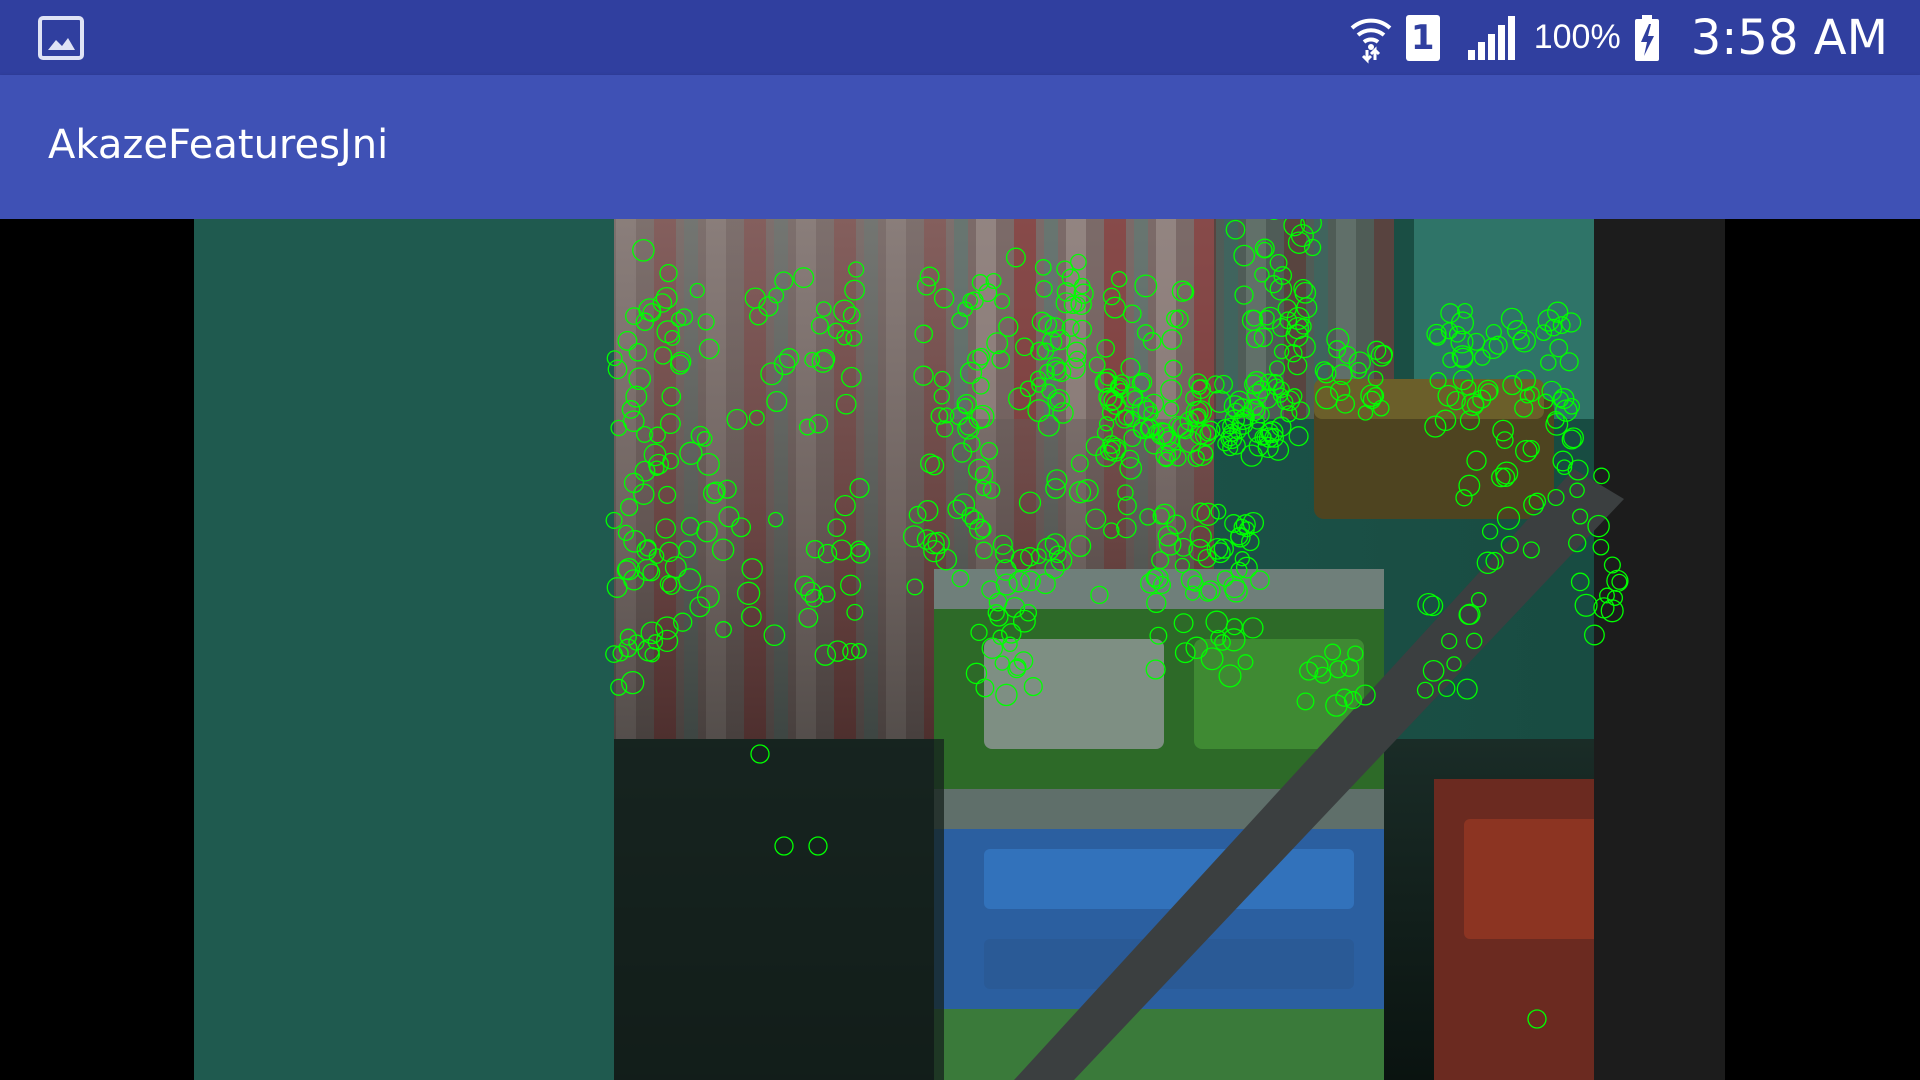 This screenshot has height=1080, width=1920. What do you see at coordinates (1789, 37) in the screenshot?
I see `clock: 3:58 AM` at bounding box center [1789, 37].